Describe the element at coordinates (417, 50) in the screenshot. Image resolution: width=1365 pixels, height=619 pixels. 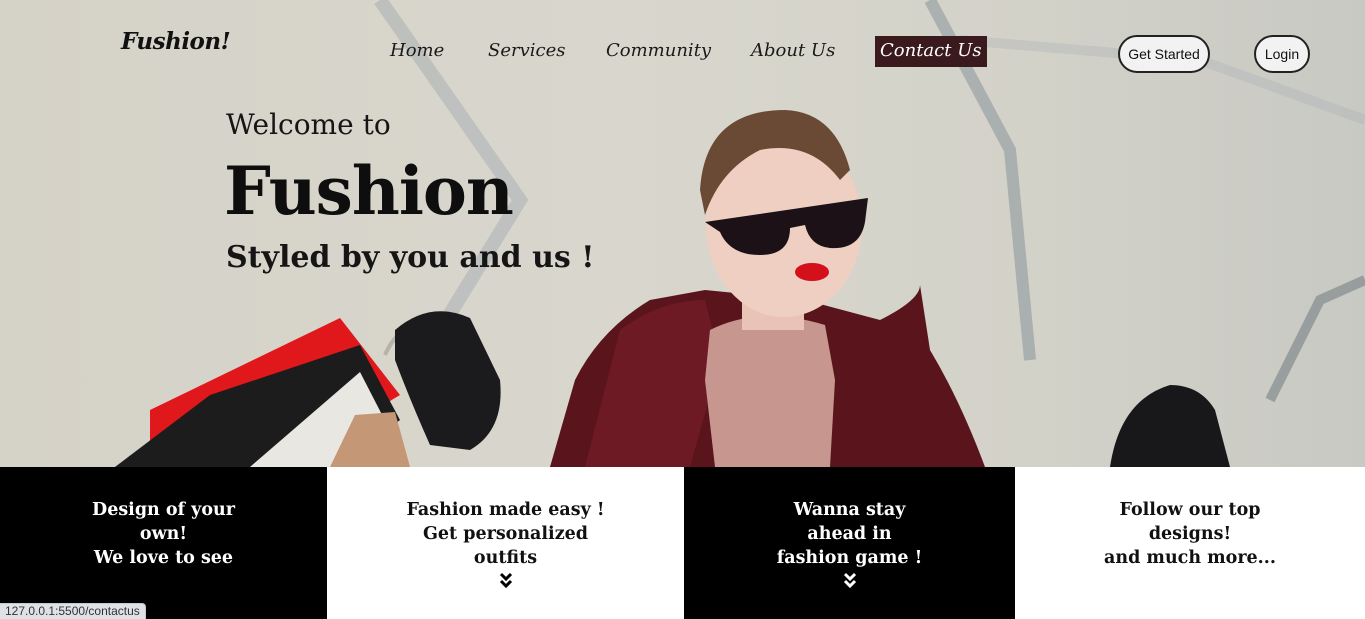
I see `nav-home-link: Home` at that location.